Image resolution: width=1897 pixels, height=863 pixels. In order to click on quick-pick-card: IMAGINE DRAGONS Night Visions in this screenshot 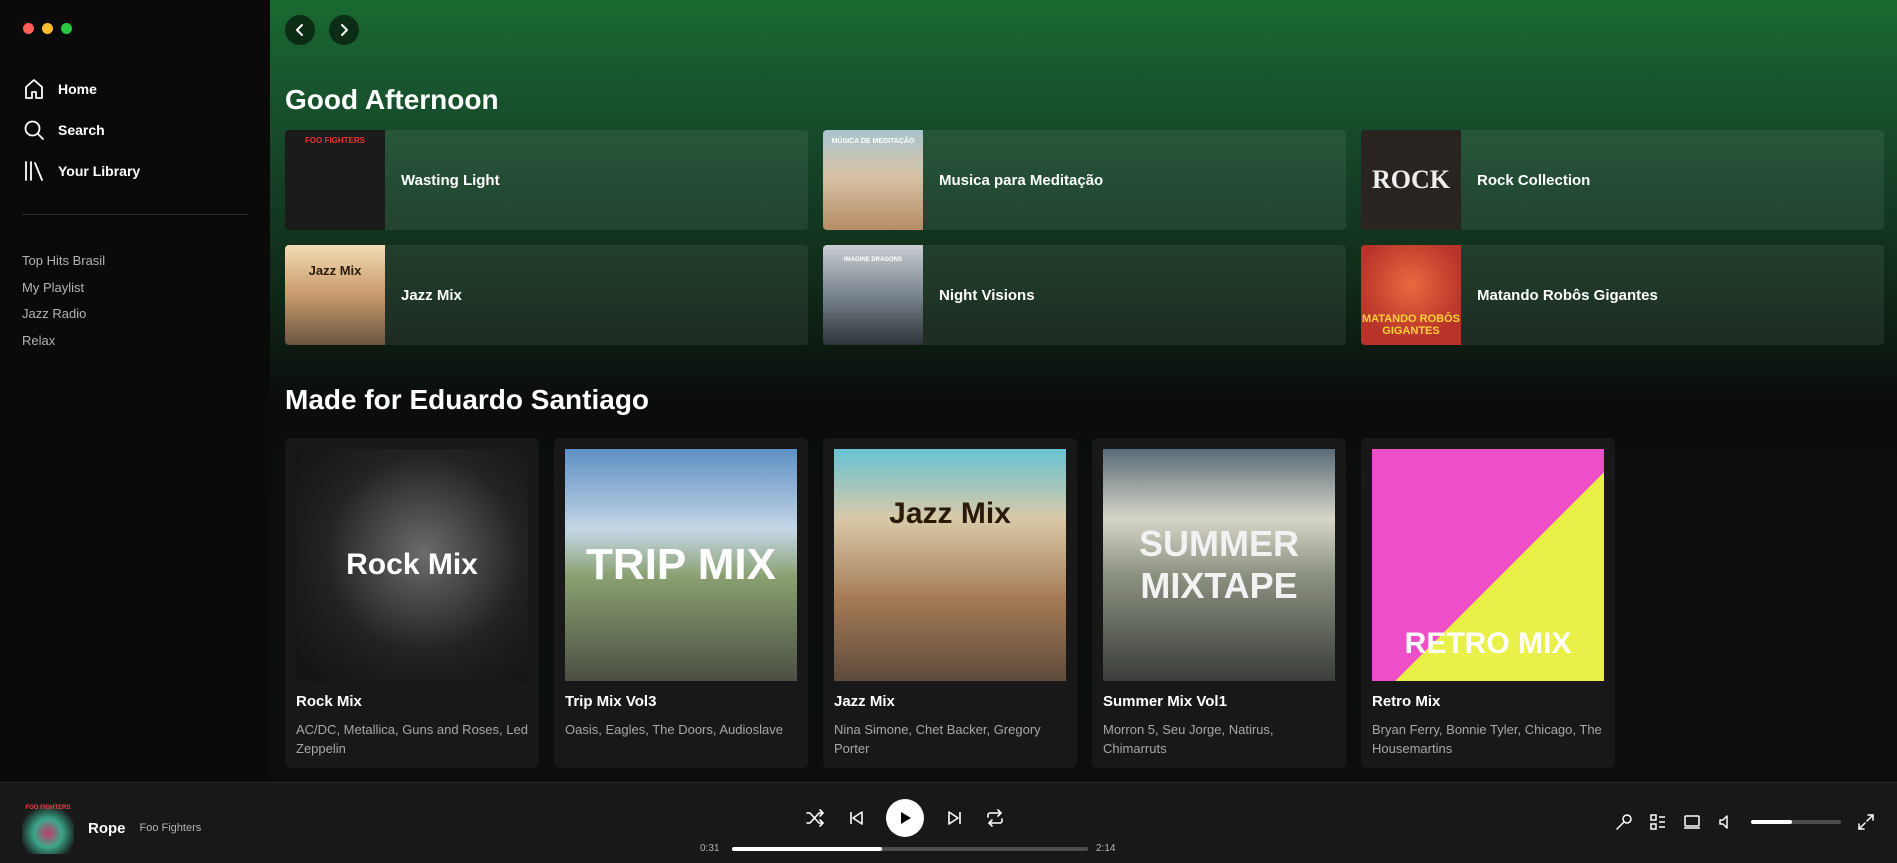, I will do `click(1084, 295)`.